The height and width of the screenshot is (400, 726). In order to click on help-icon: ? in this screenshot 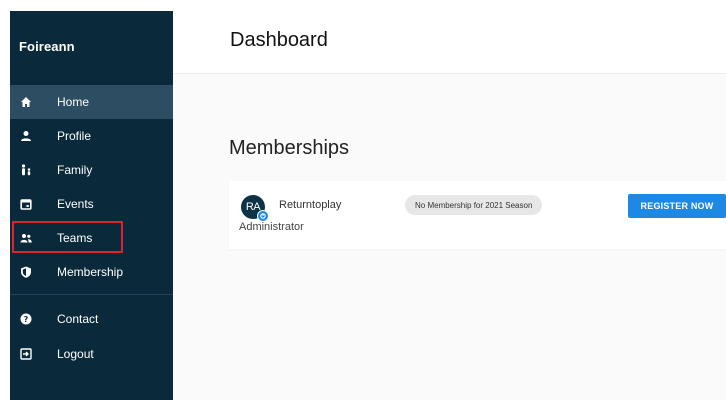, I will do `click(26, 319)`.